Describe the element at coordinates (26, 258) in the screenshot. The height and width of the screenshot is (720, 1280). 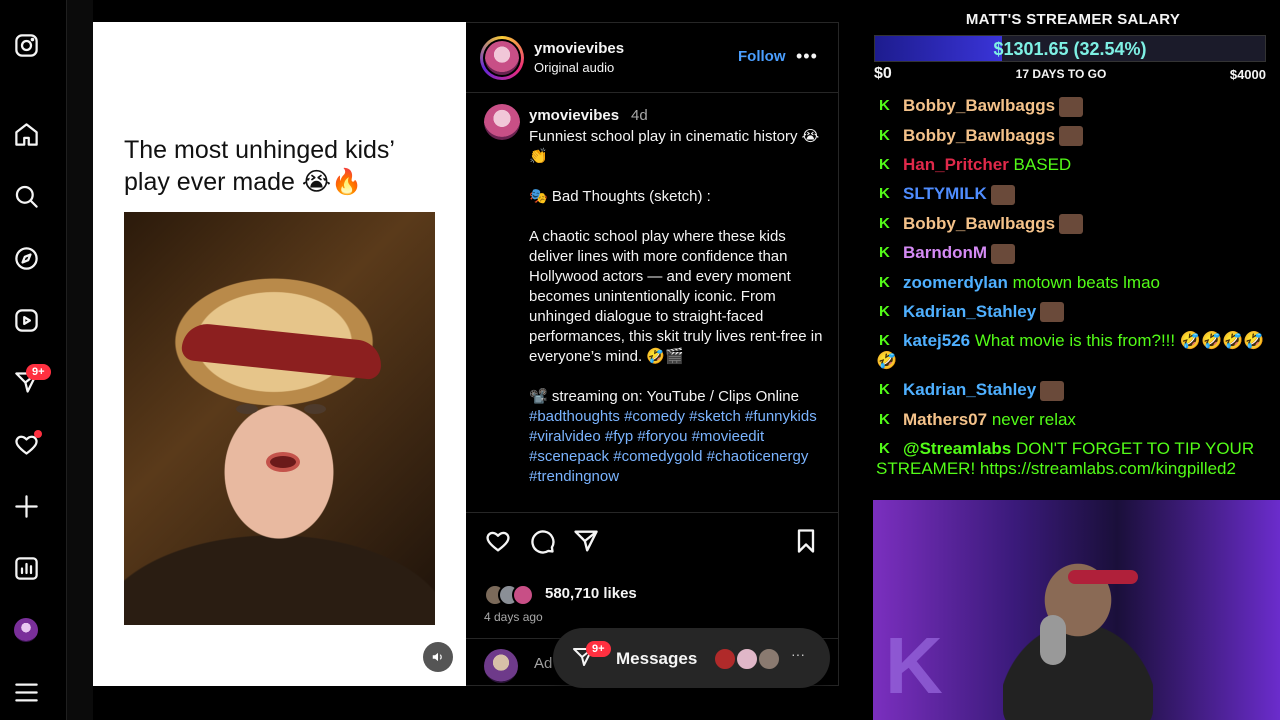
I see `explore-icon` at that location.